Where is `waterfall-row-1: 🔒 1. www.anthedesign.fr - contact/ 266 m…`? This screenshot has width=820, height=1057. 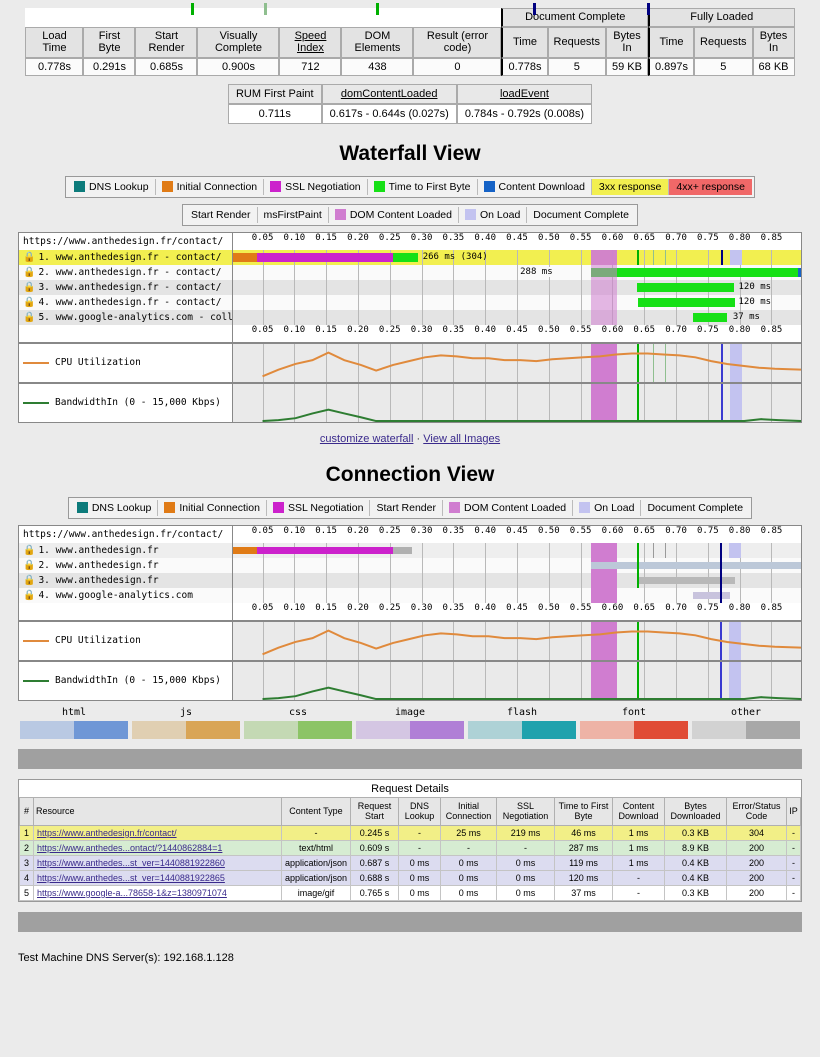 waterfall-row-1: 🔒 1. www.anthedesign.fr - contact/ 266 m… is located at coordinates (410, 257).